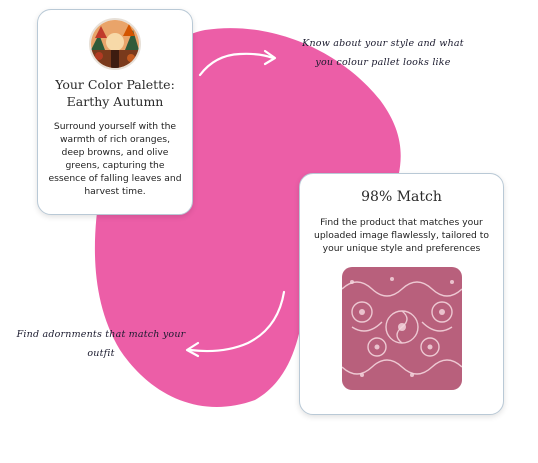 The width and height of the screenshot is (538, 463). I want to click on palette-title-line2: Earthy Autumn, so click(115, 101).